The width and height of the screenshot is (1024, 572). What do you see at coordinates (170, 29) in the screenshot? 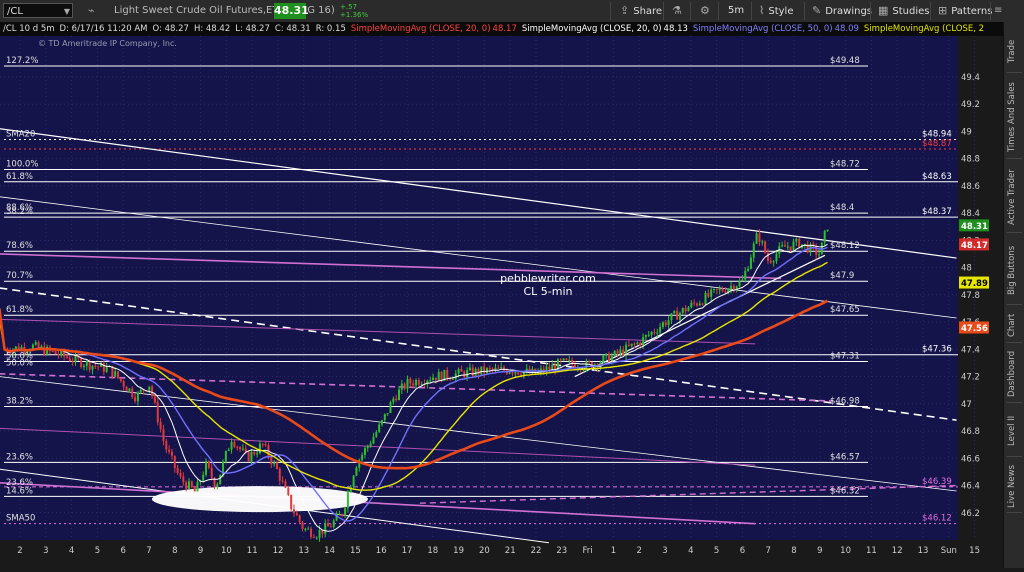
I see `bar-open: O: 48.27` at bounding box center [170, 29].